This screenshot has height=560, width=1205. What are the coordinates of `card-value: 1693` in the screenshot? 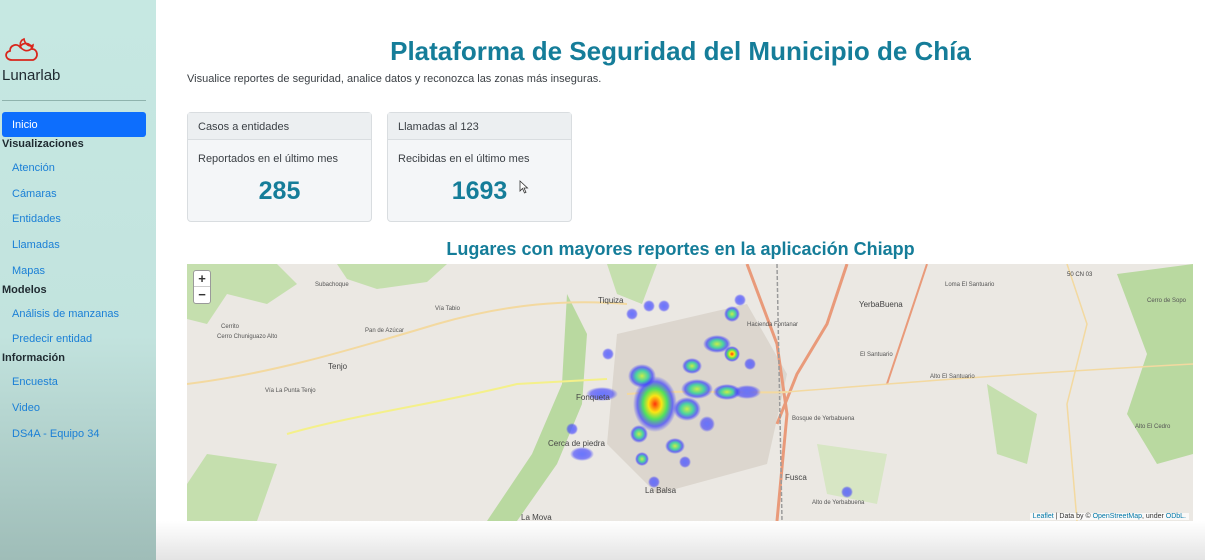 It's located at (479, 191).